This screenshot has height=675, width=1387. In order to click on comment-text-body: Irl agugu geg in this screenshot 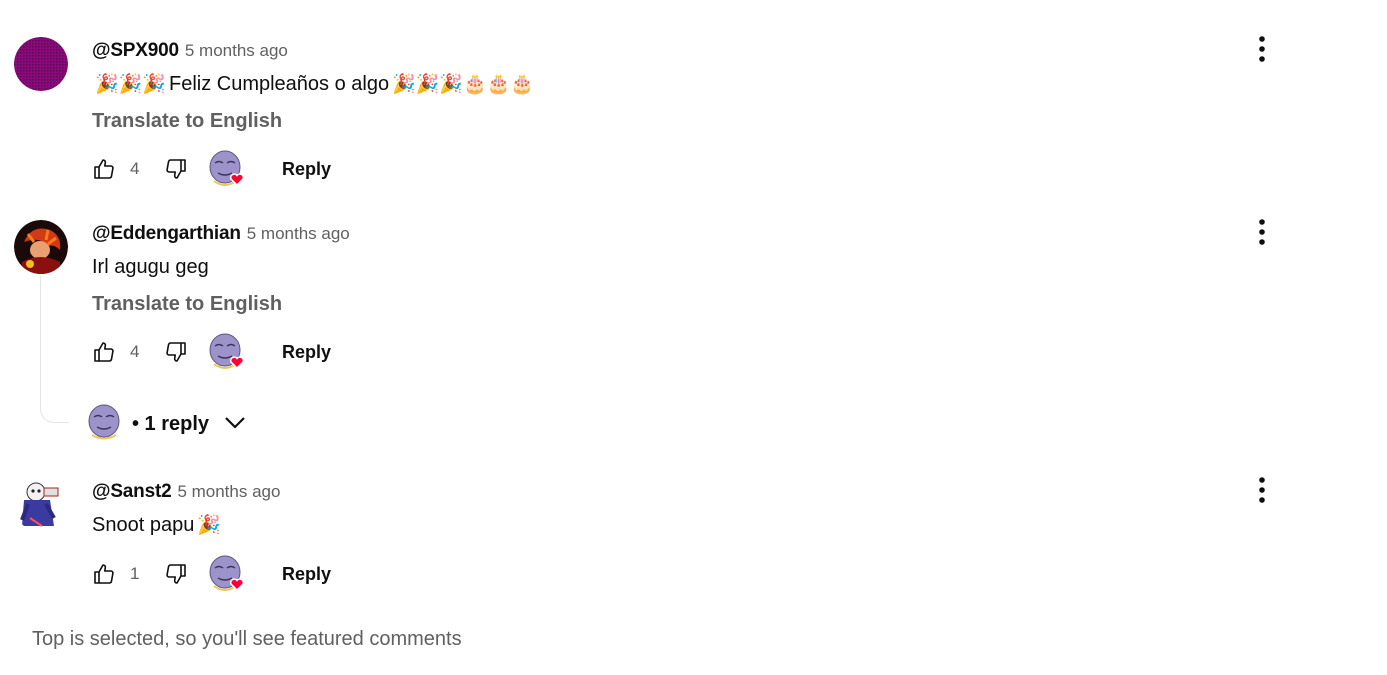, I will do `click(150, 267)`.